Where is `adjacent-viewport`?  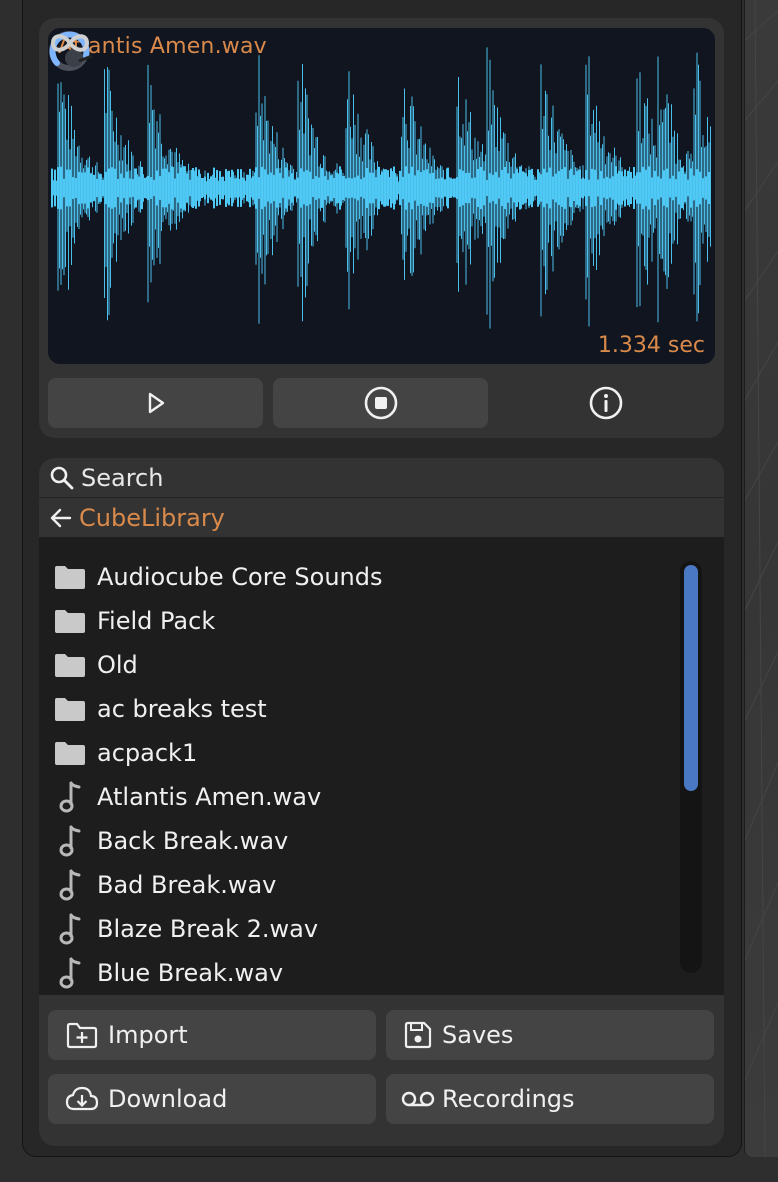
adjacent-viewport is located at coordinates (761, 578).